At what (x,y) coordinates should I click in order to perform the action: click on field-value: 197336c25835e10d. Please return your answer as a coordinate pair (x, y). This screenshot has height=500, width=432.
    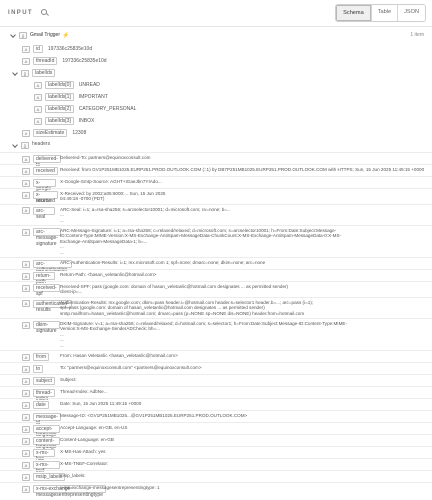
    Looking at the image, I should click on (84, 61).